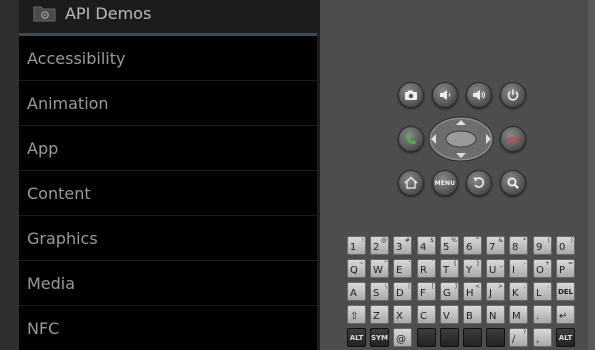 This screenshot has height=350, width=595. Describe the element at coordinates (472, 268) in the screenshot. I see `keyboard-key: Y}` at that location.